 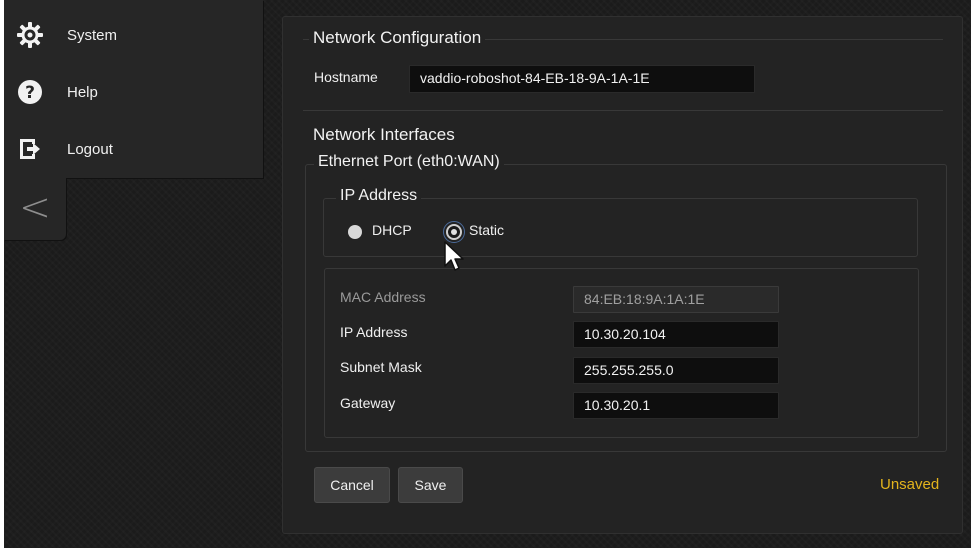 I want to click on static-radio, so click(x=454, y=232).